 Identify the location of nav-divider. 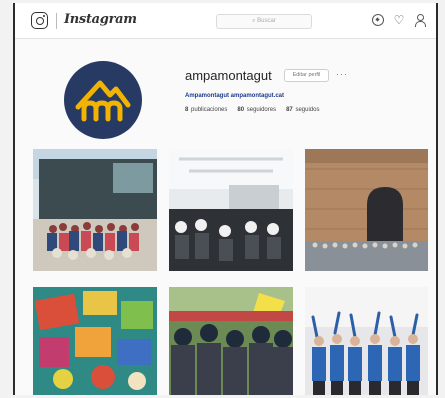
(56, 21).